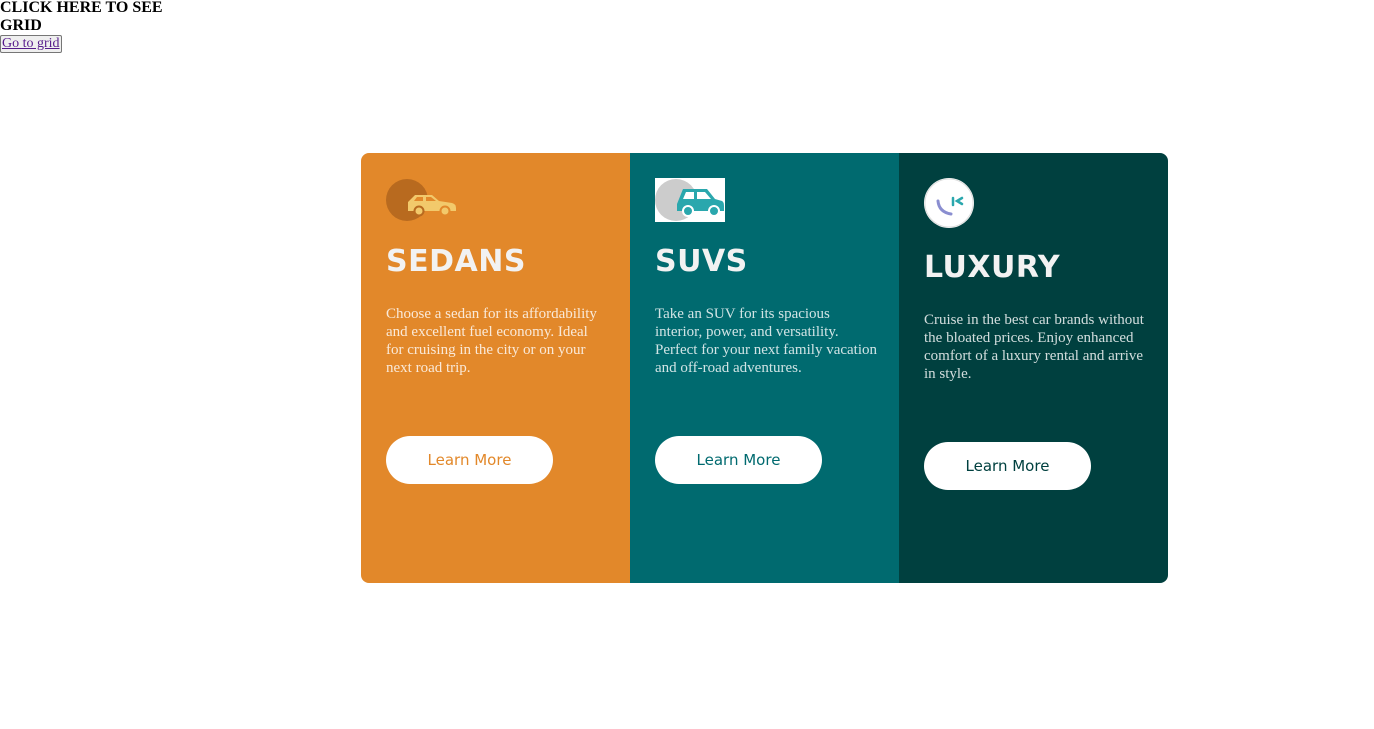 This screenshot has height=729, width=1374. I want to click on page-heading: CLICK HERE TO SEE GRID, so click(81, 17).